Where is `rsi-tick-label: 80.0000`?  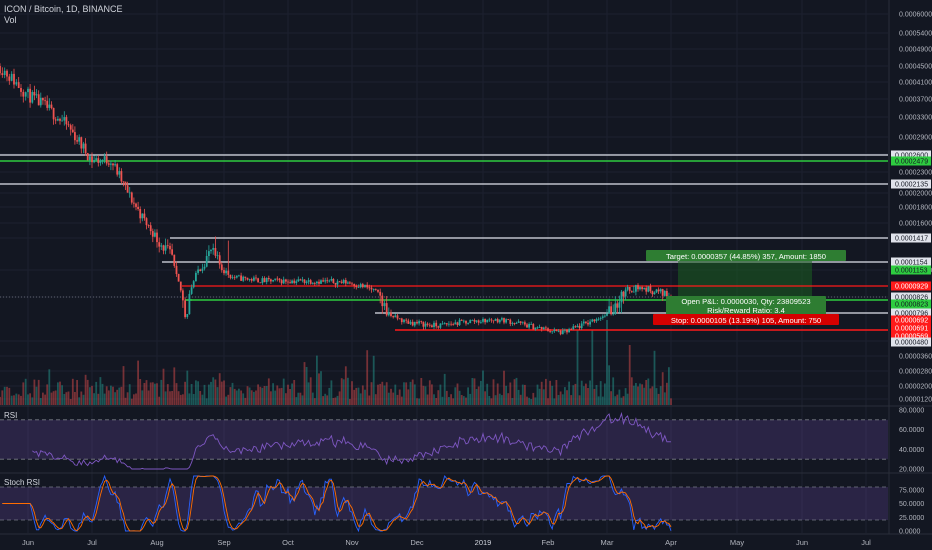 rsi-tick-label: 80.0000 is located at coordinates (911, 411).